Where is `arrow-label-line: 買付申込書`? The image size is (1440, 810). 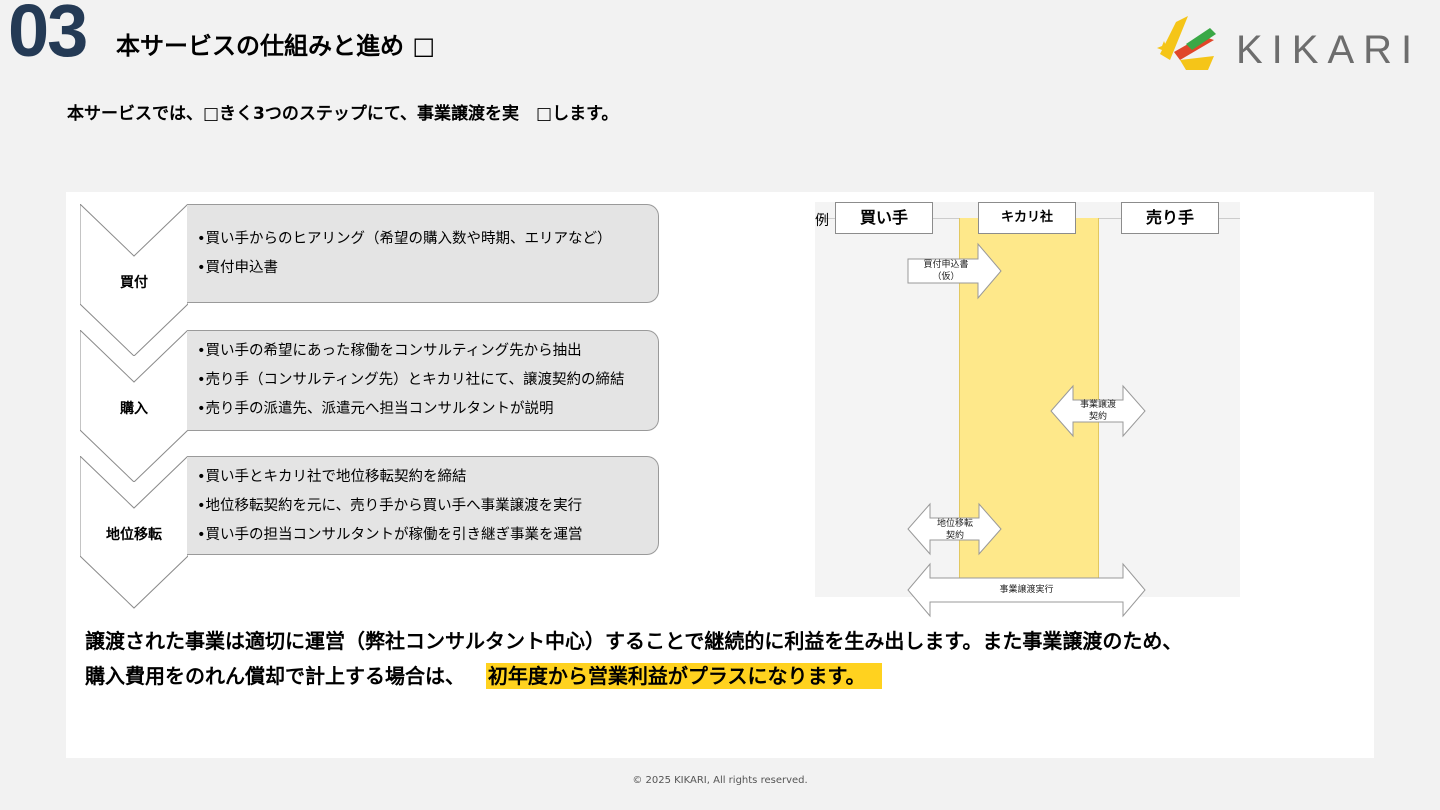 arrow-label-line: 買付申込書 is located at coordinates (946, 265).